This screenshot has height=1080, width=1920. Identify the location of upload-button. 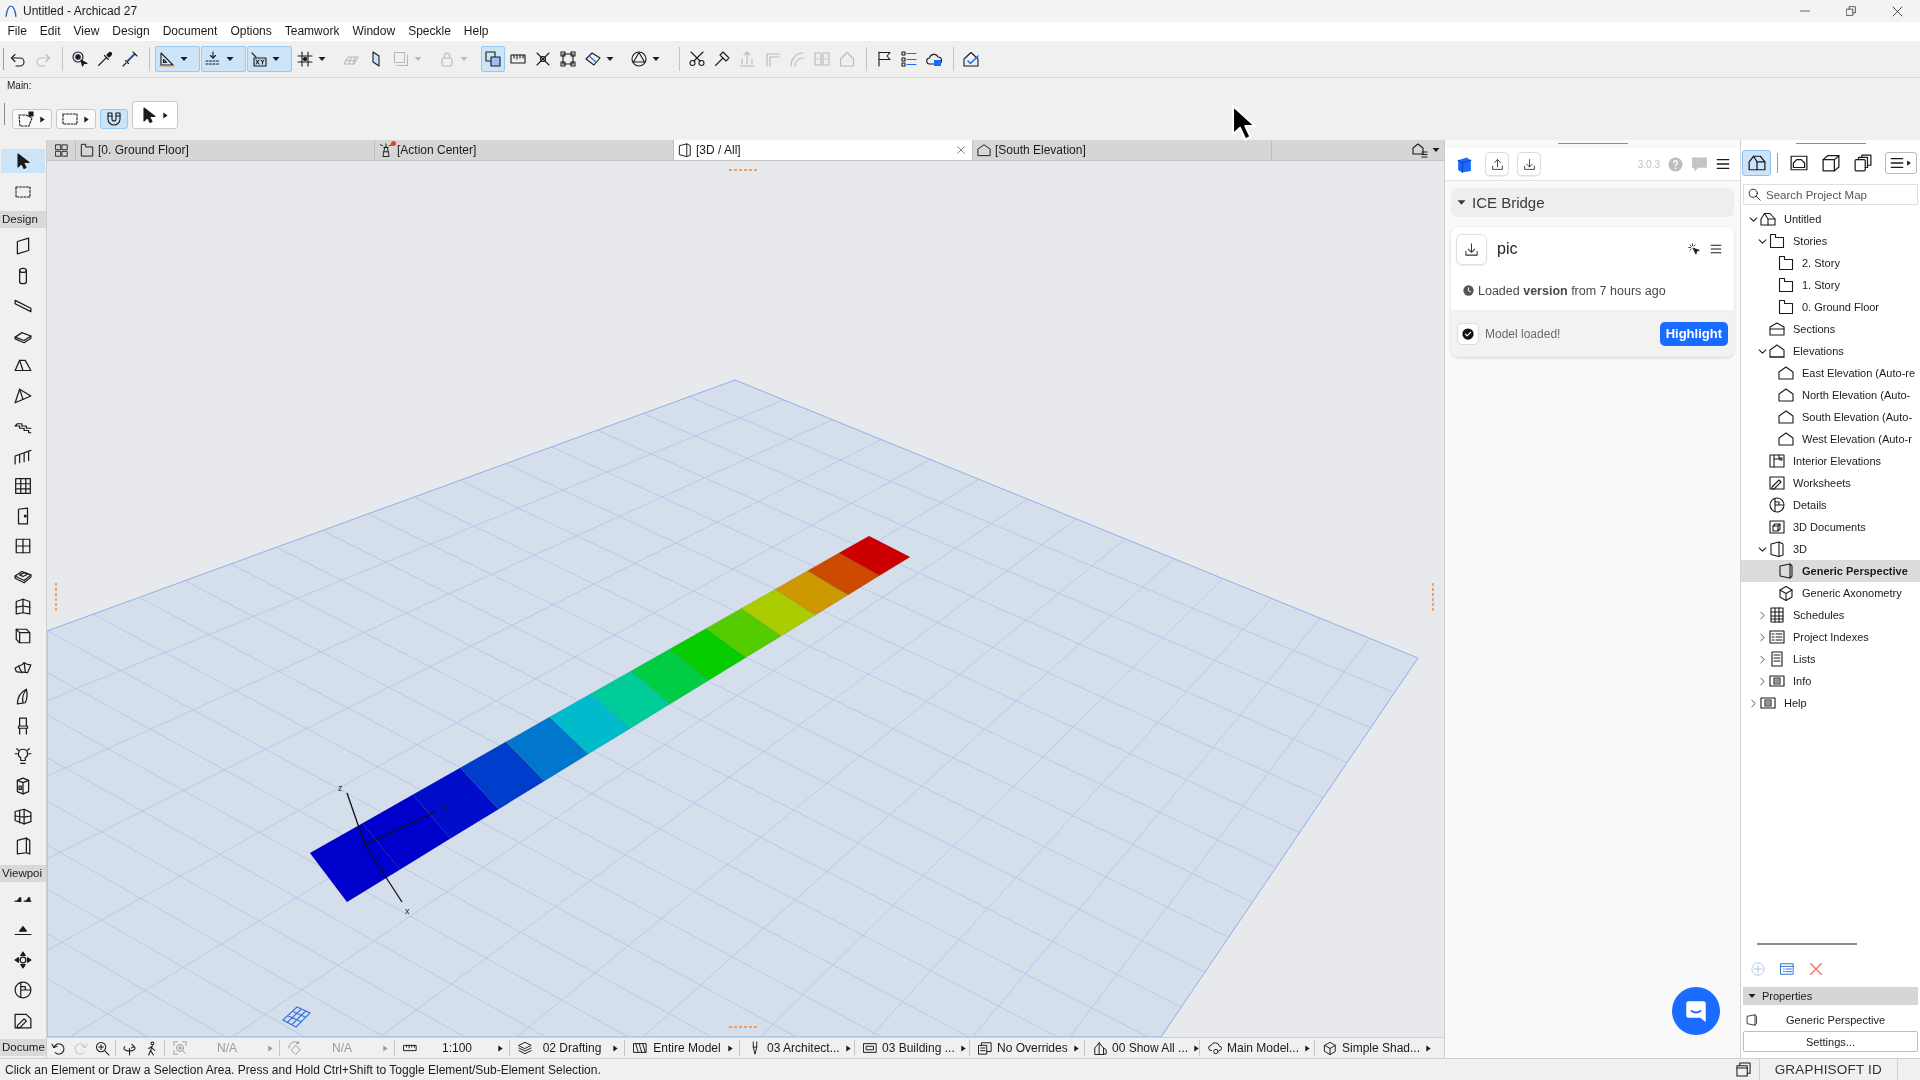
(1497, 164).